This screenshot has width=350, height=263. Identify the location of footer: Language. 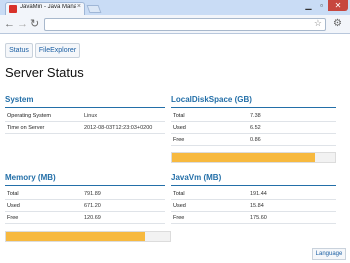
(175, 254).